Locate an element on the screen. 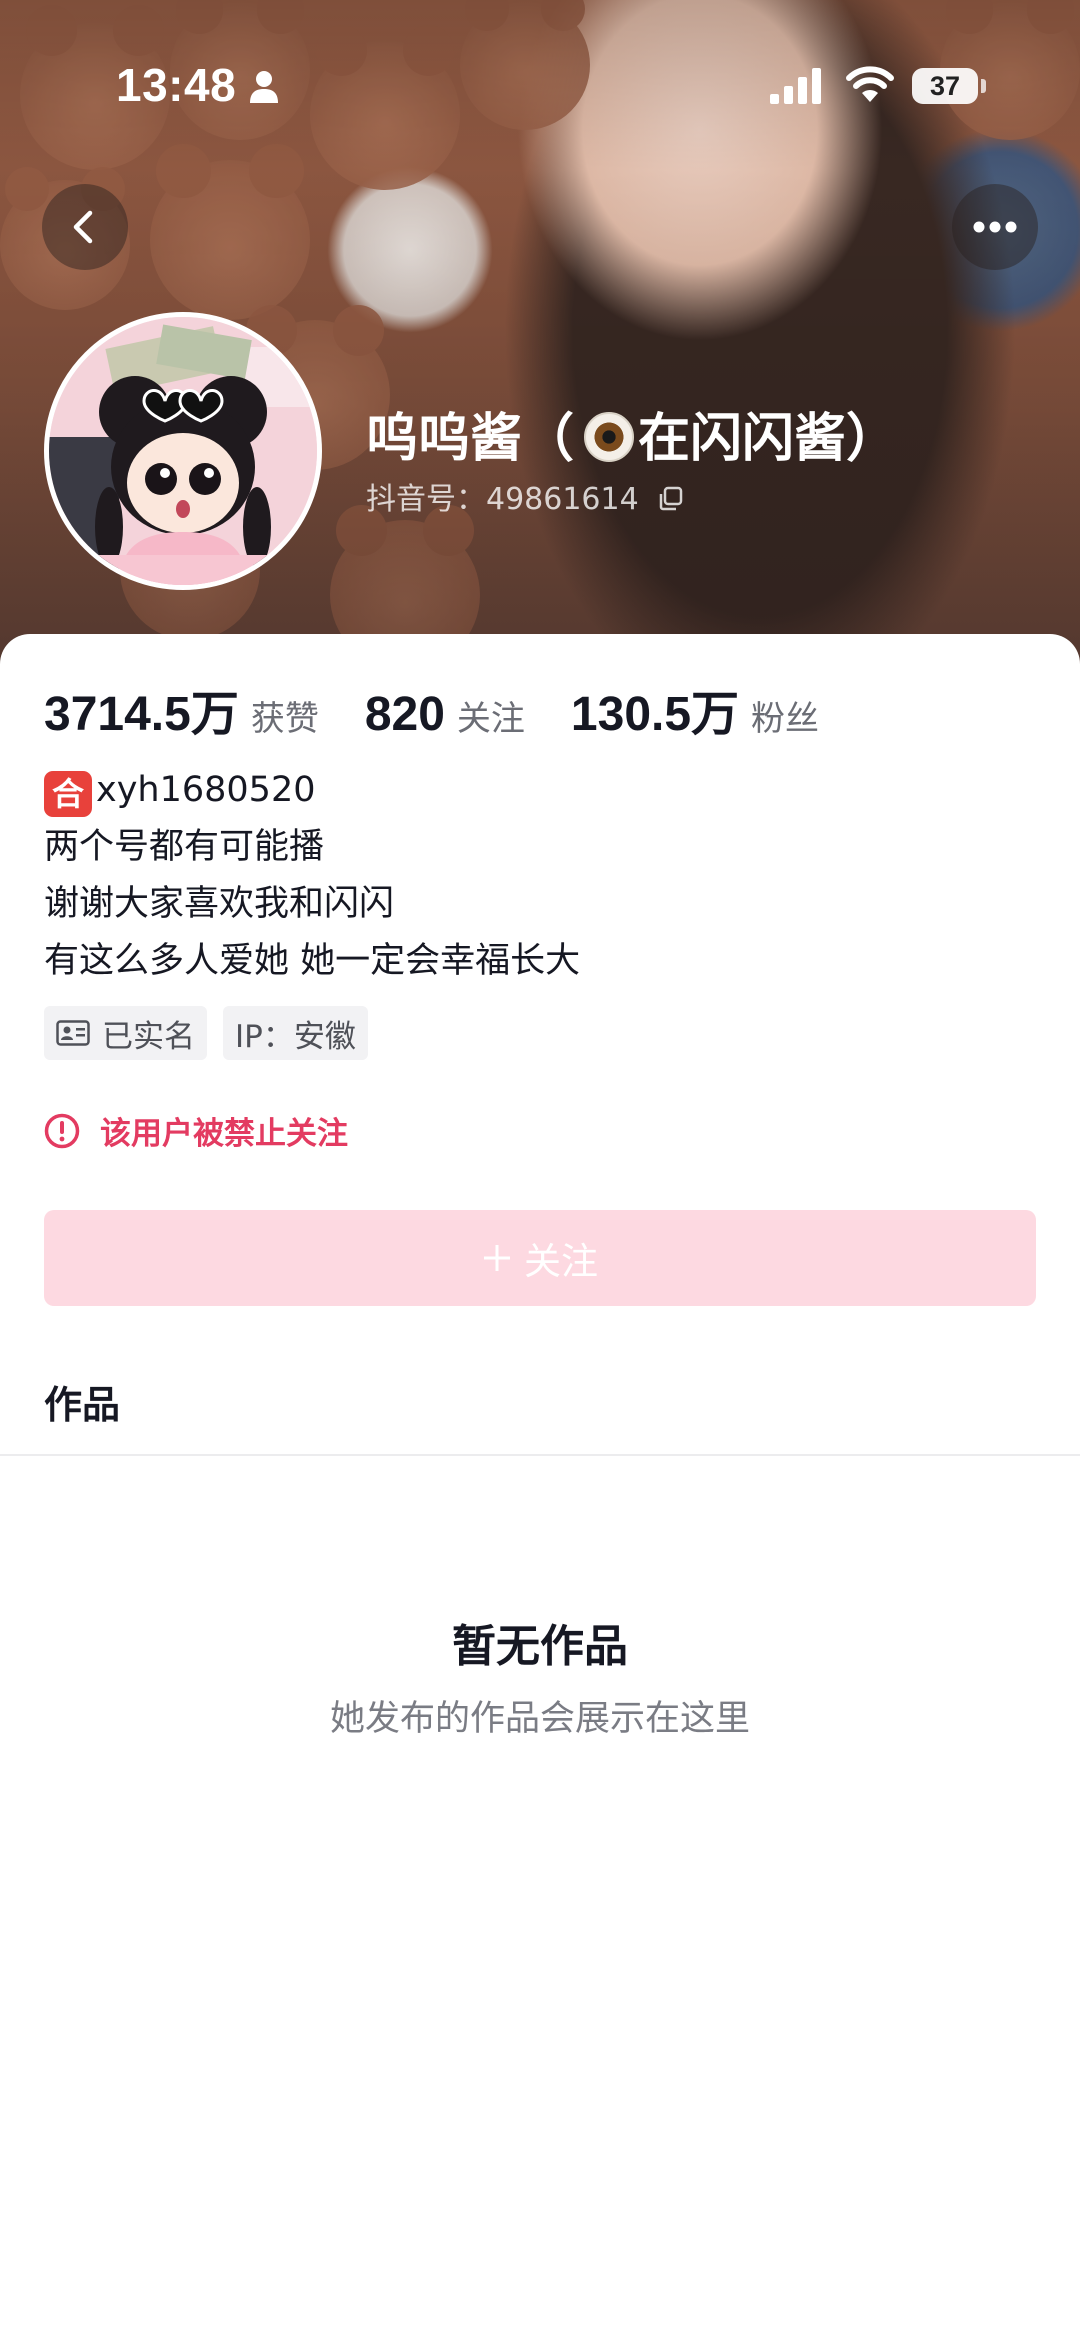 The image size is (1080, 2348). tab-works: 作品 is located at coordinates (82, 1401).